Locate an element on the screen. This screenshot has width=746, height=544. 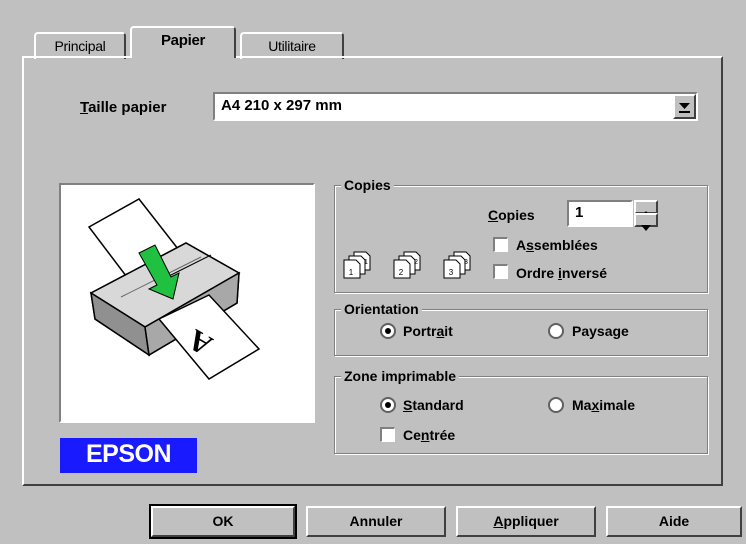
cancel-button-label: Annuler is located at coordinates (376, 521).